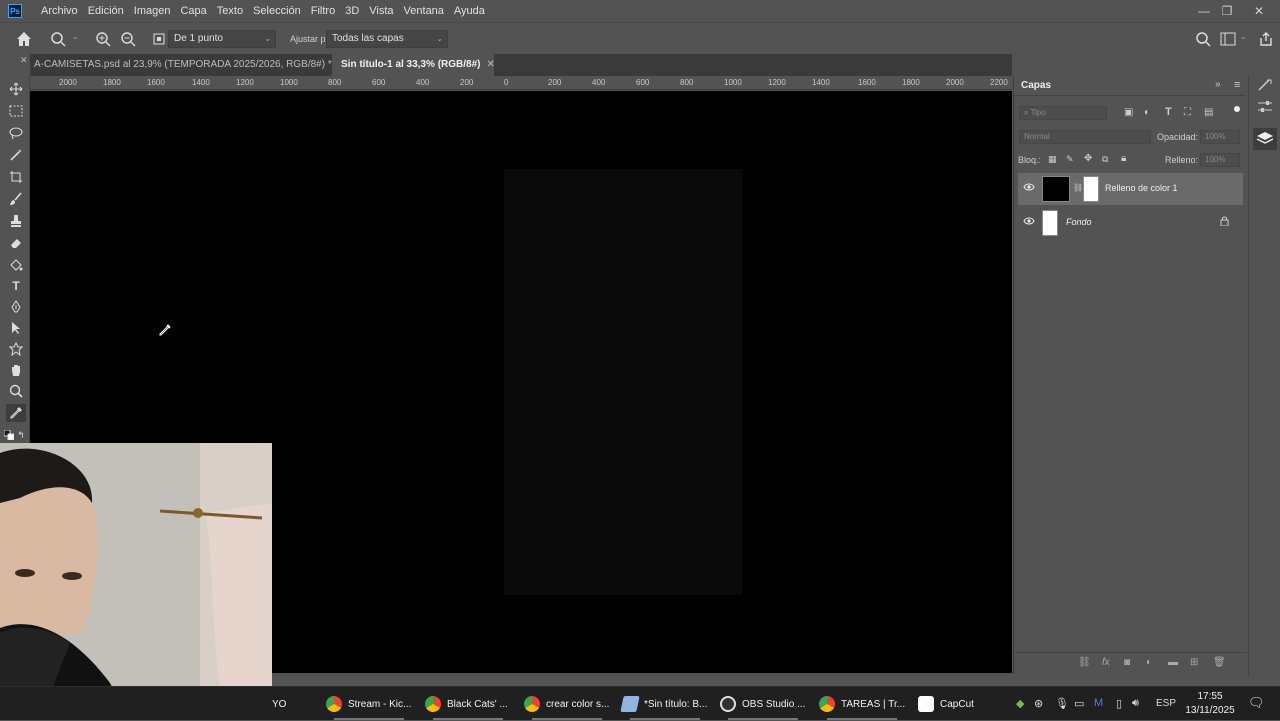  What do you see at coordinates (21, 435) in the screenshot?
I see `swap-colors-icon: ↰` at bounding box center [21, 435].